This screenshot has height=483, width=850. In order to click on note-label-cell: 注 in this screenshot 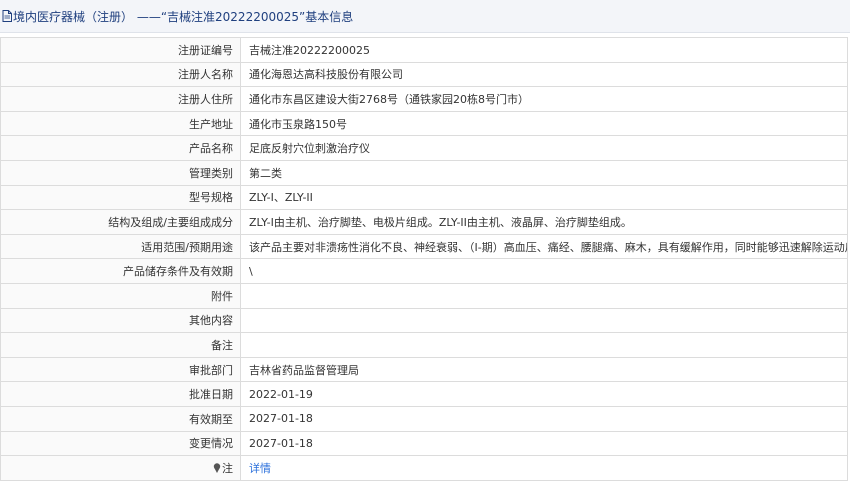, I will do `click(120, 468)`.